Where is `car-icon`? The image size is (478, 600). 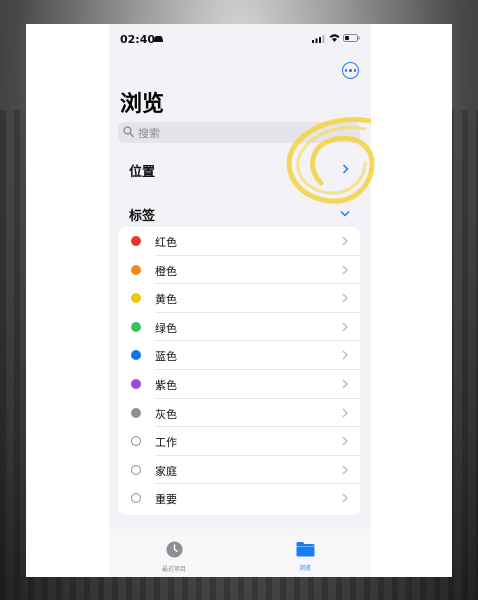
car-icon is located at coordinates (158, 39).